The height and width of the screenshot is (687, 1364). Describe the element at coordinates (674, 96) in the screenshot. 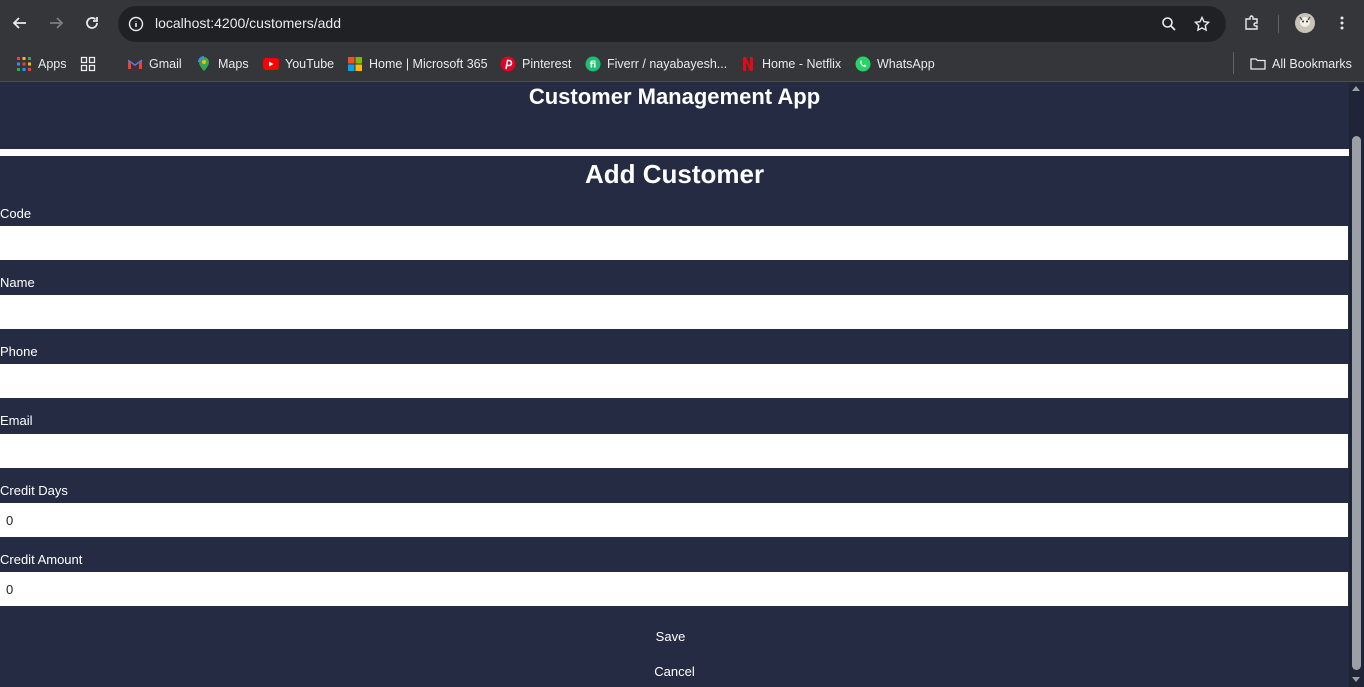

I see `app-title: Customer Management App` at that location.